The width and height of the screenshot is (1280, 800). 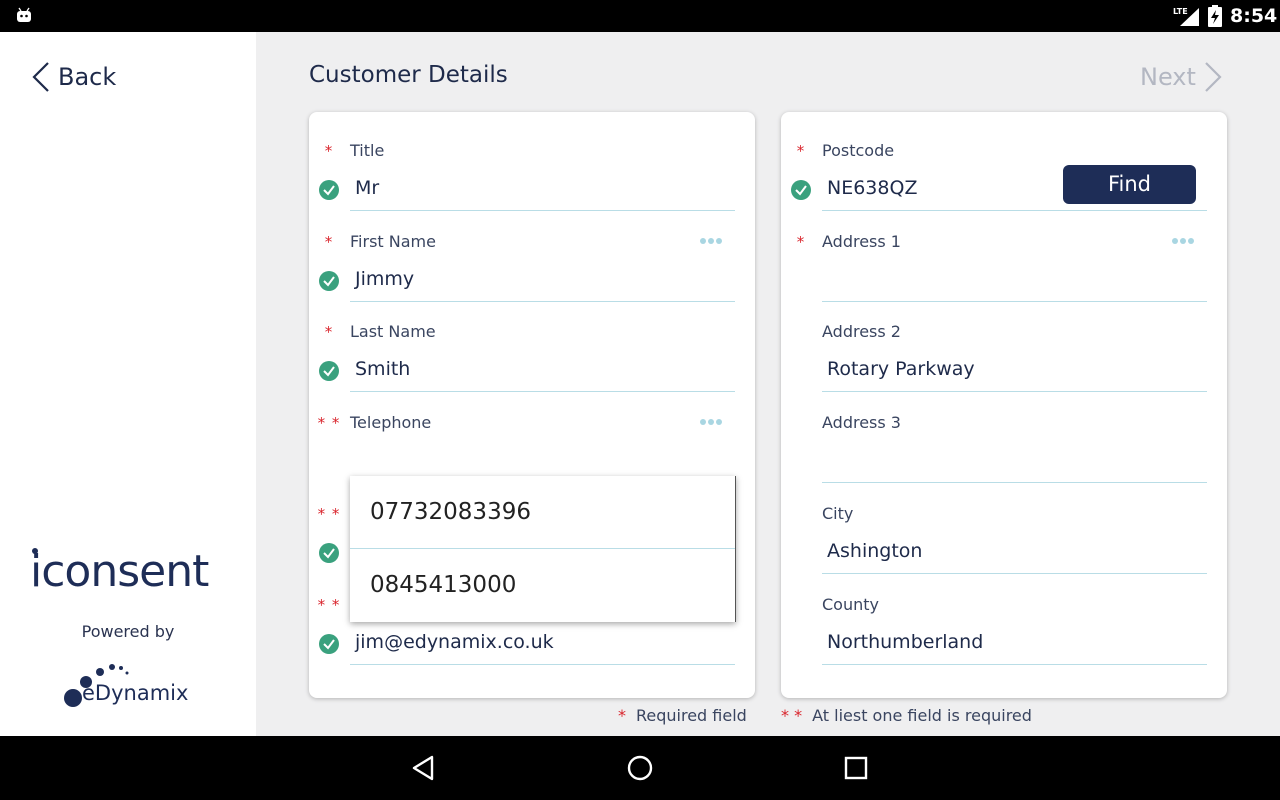 What do you see at coordinates (135, 693) in the screenshot?
I see `svg-text: eDynamix` at bounding box center [135, 693].